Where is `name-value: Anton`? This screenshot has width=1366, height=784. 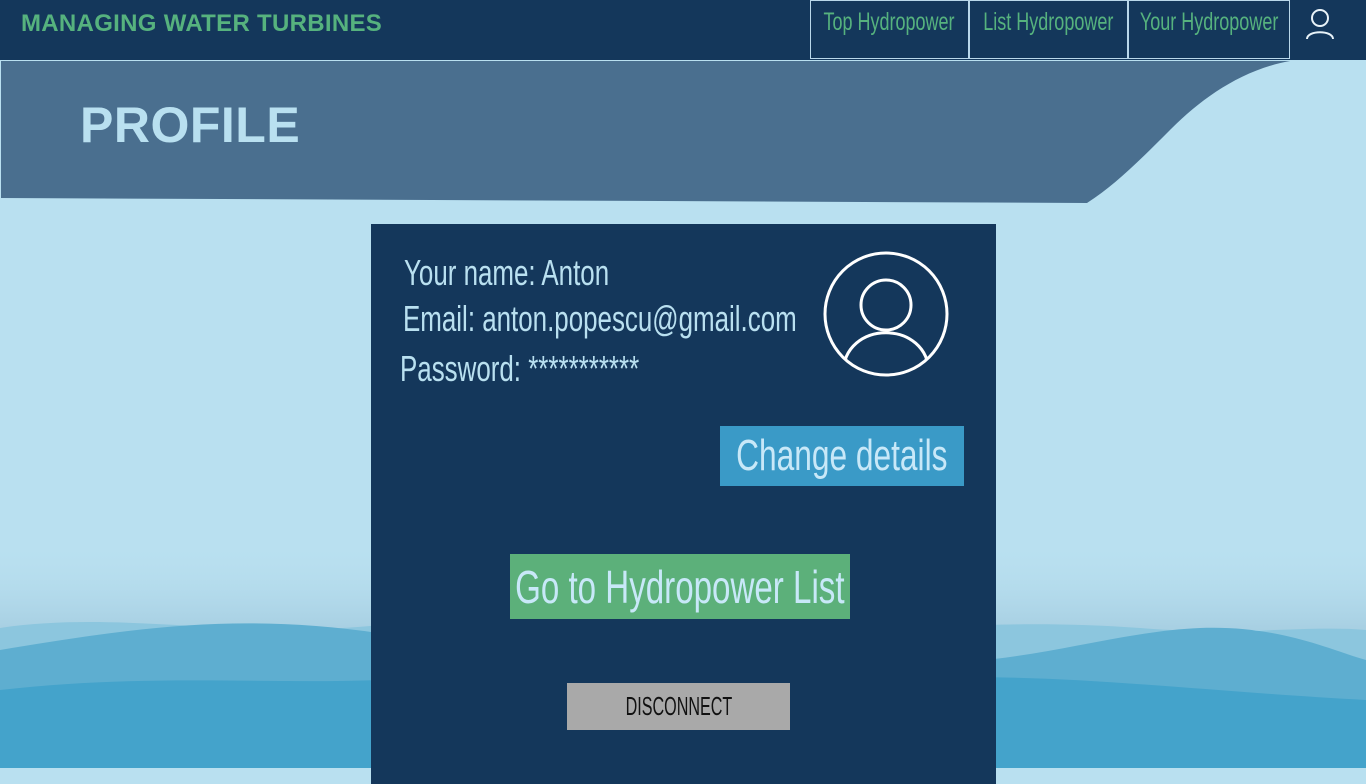
name-value: Anton is located at coordinates (575, 272).